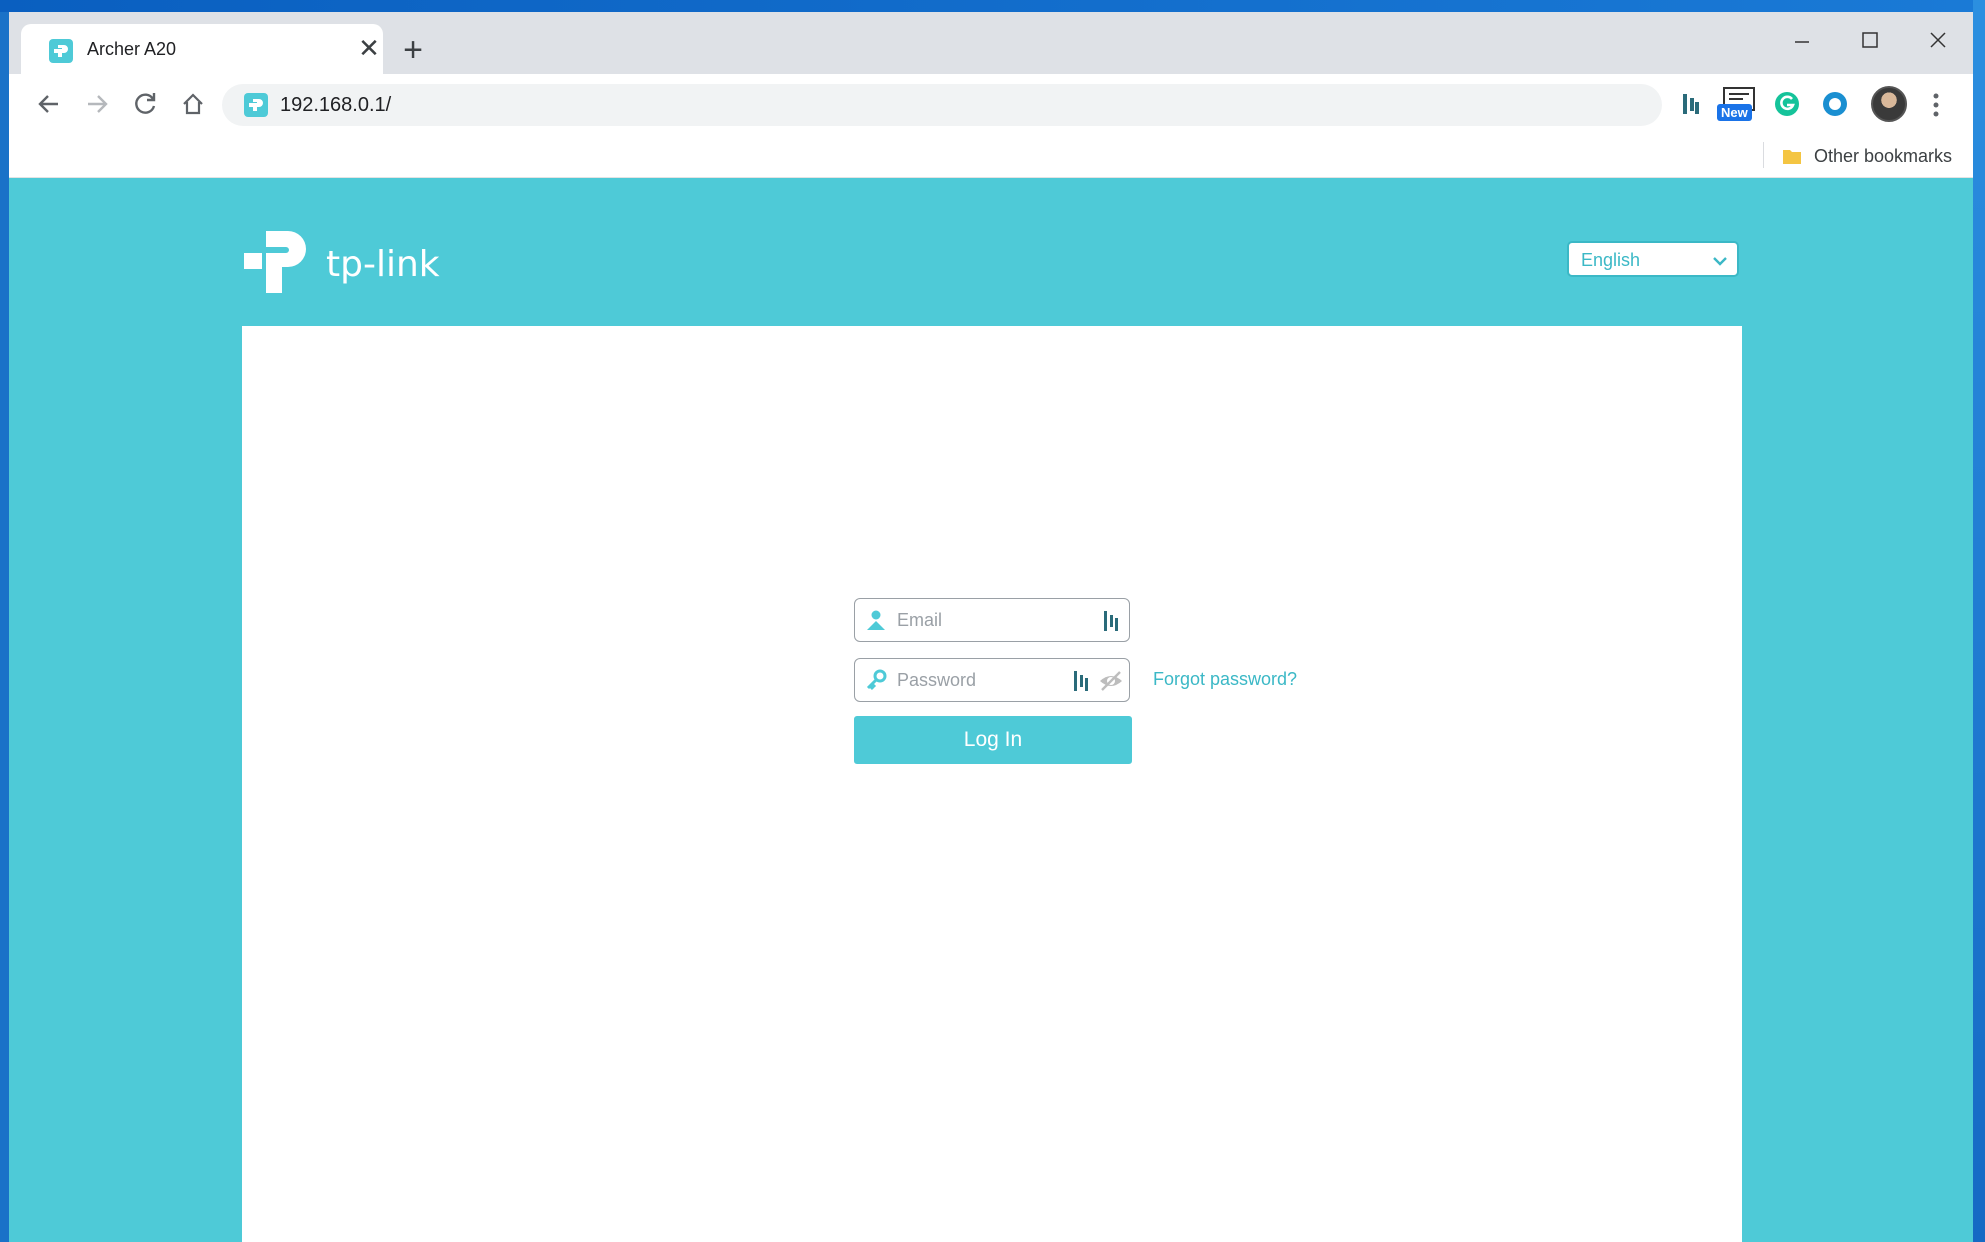 This screenshot has height=1242, width=1985. Describe the element at coordinates (991, 43) in the screenshot. I see `tab-strip: Archer A20 ✕ +` at that location.